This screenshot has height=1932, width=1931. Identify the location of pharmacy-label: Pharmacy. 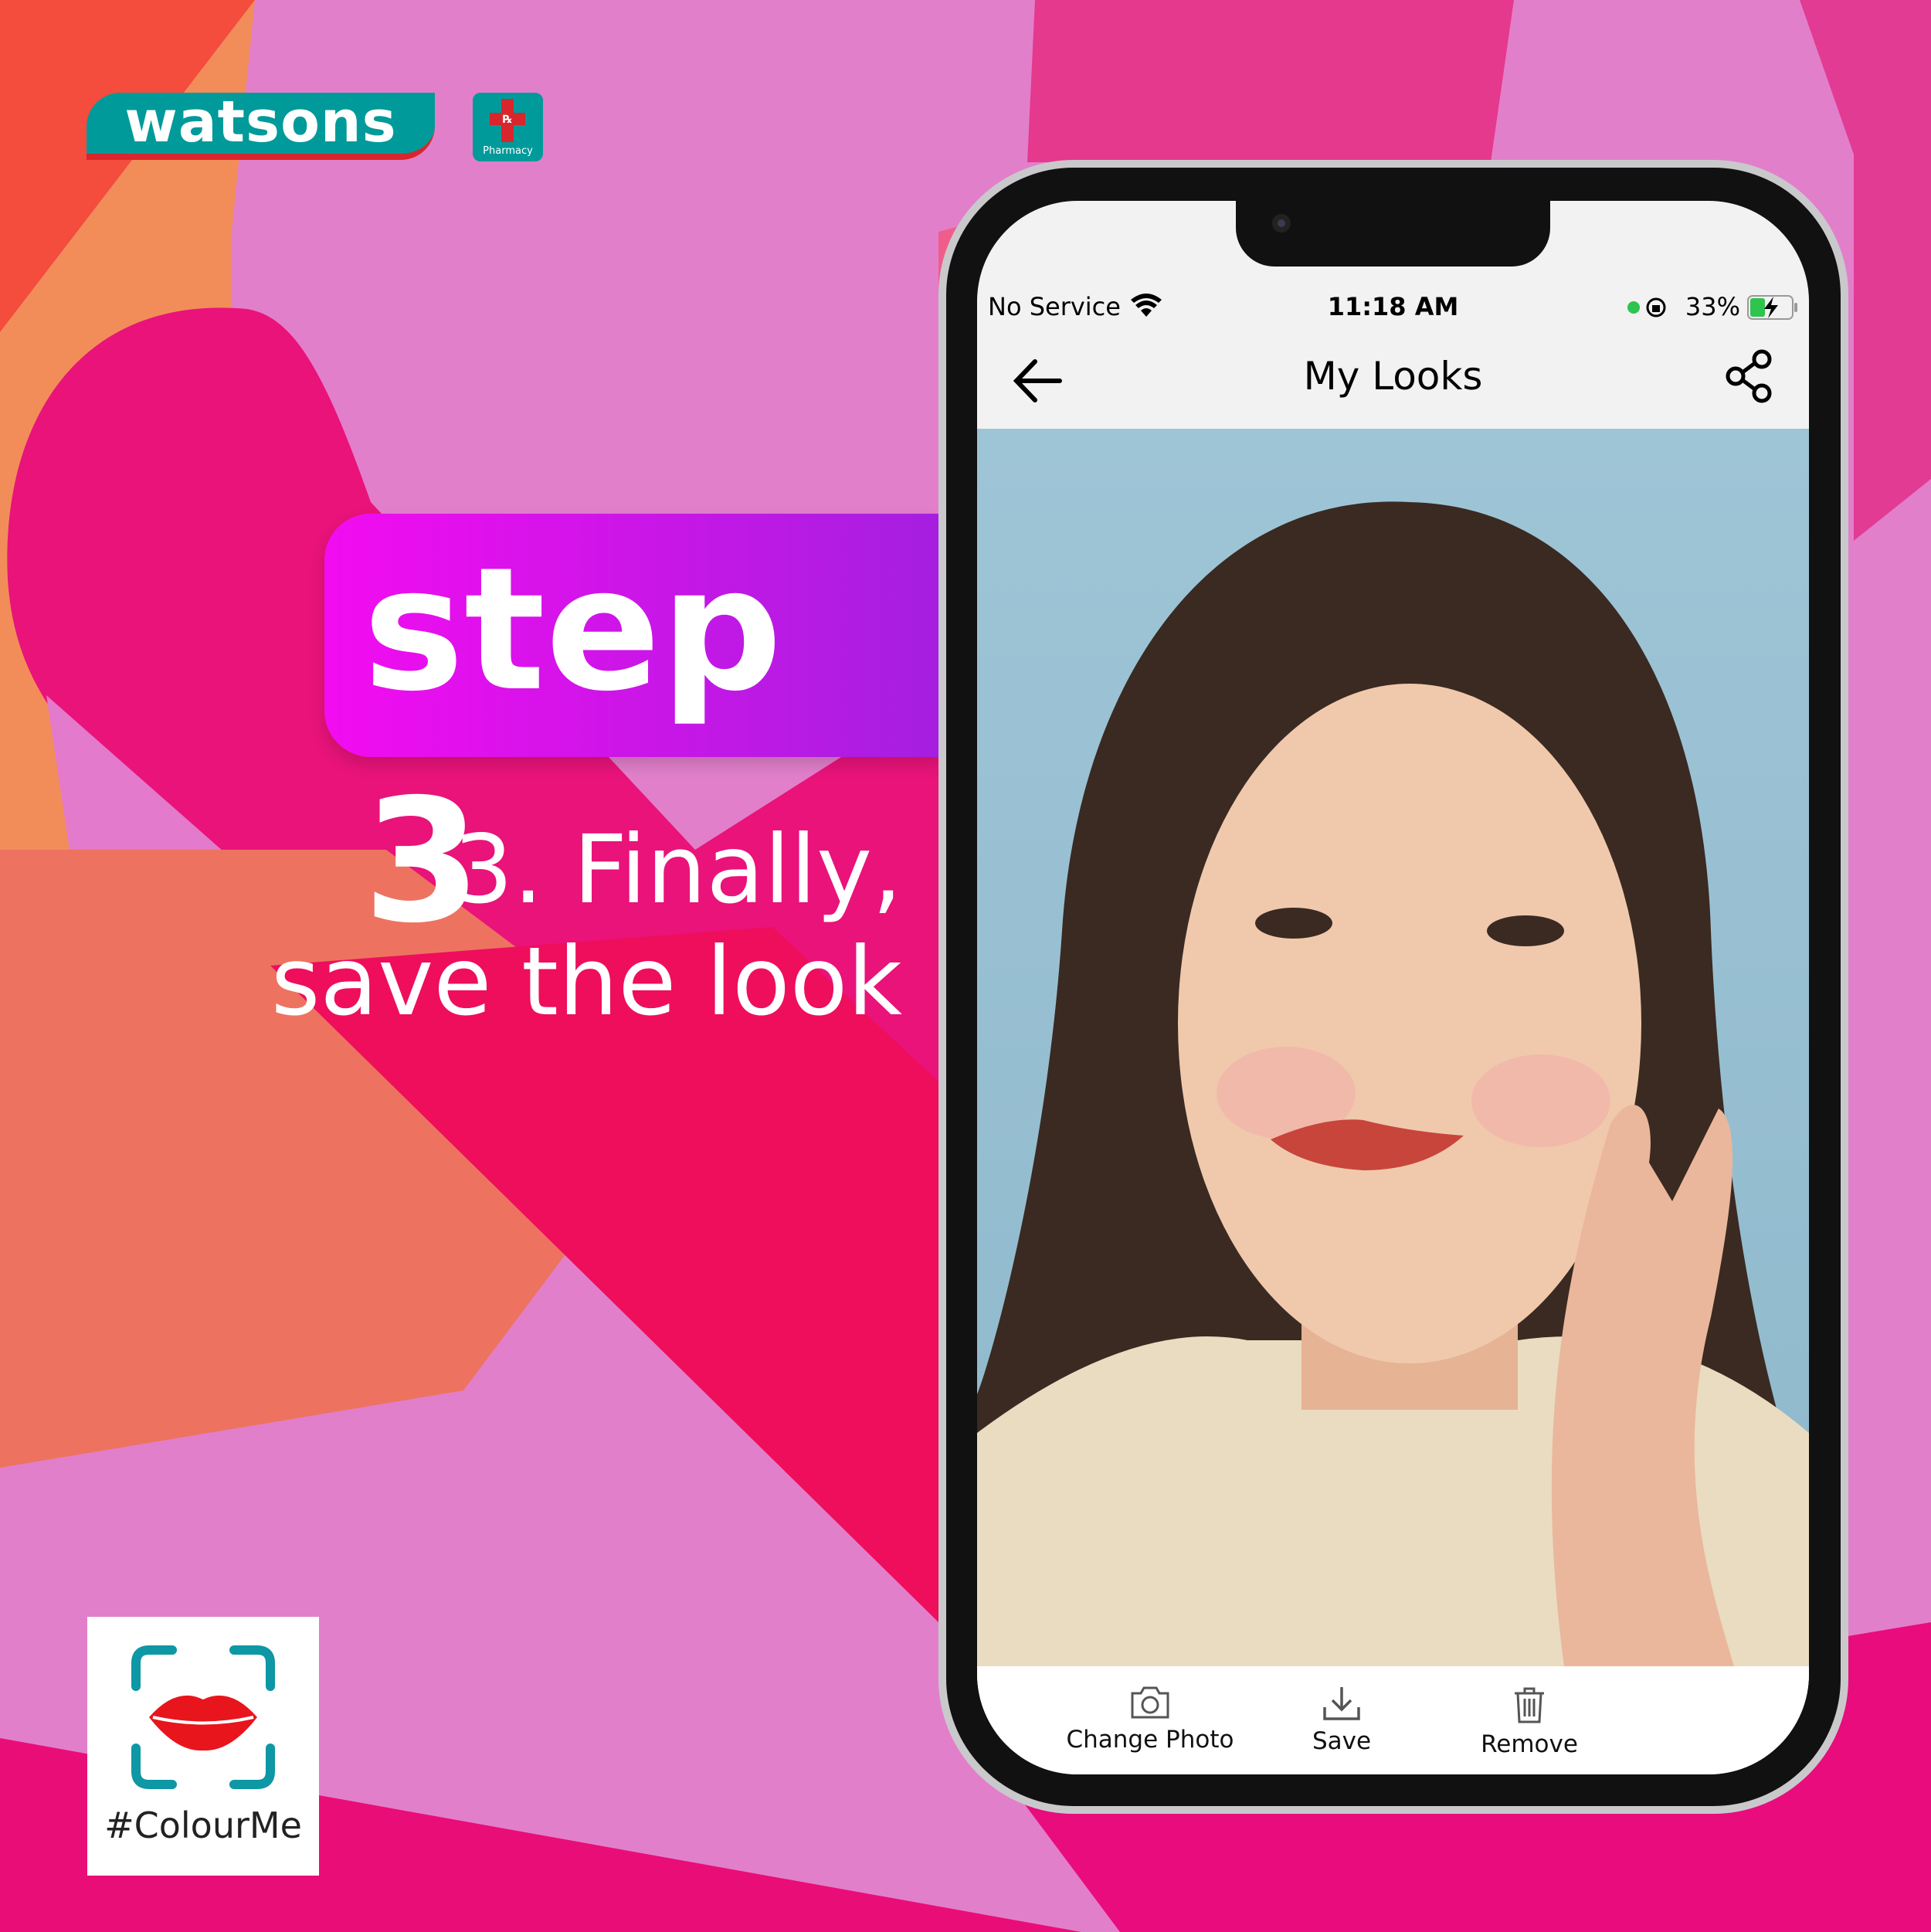
(508, 151).